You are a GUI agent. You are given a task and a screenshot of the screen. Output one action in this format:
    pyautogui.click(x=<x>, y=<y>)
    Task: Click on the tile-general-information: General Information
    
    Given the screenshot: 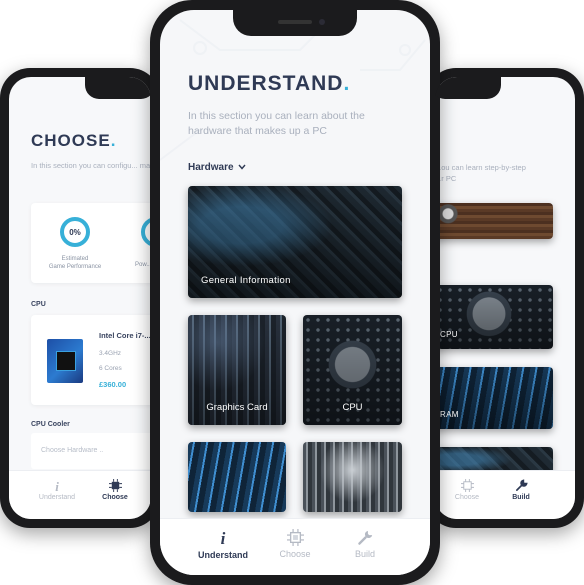 What is the action you would take?
    pyautogui.click(x=295, y=242)
    